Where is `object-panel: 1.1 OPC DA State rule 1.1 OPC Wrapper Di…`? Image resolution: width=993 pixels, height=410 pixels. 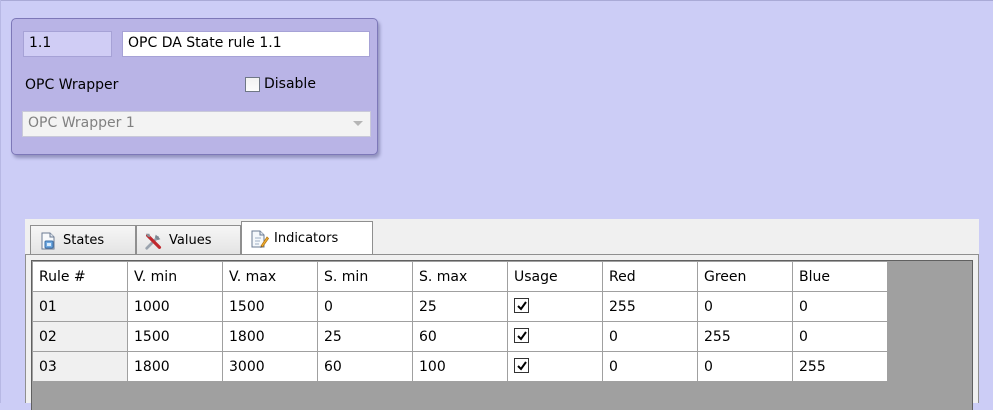 object-panel: 1.1 OPC DA State rule 1.1 OPC Wrapper Di… is located at coordinates (194, 86).